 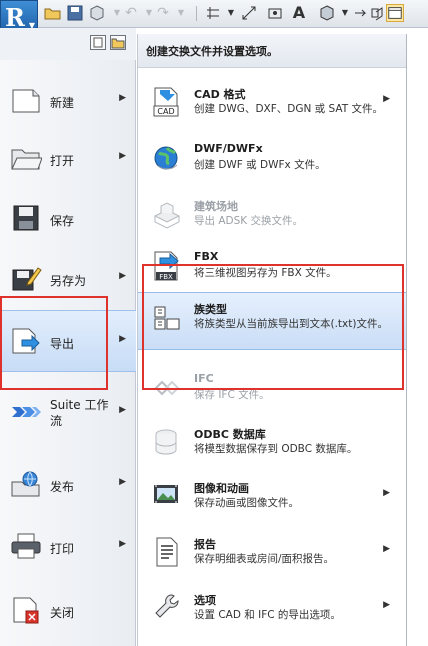 I want to click on family-types-icon, so click(x=167, y=317).